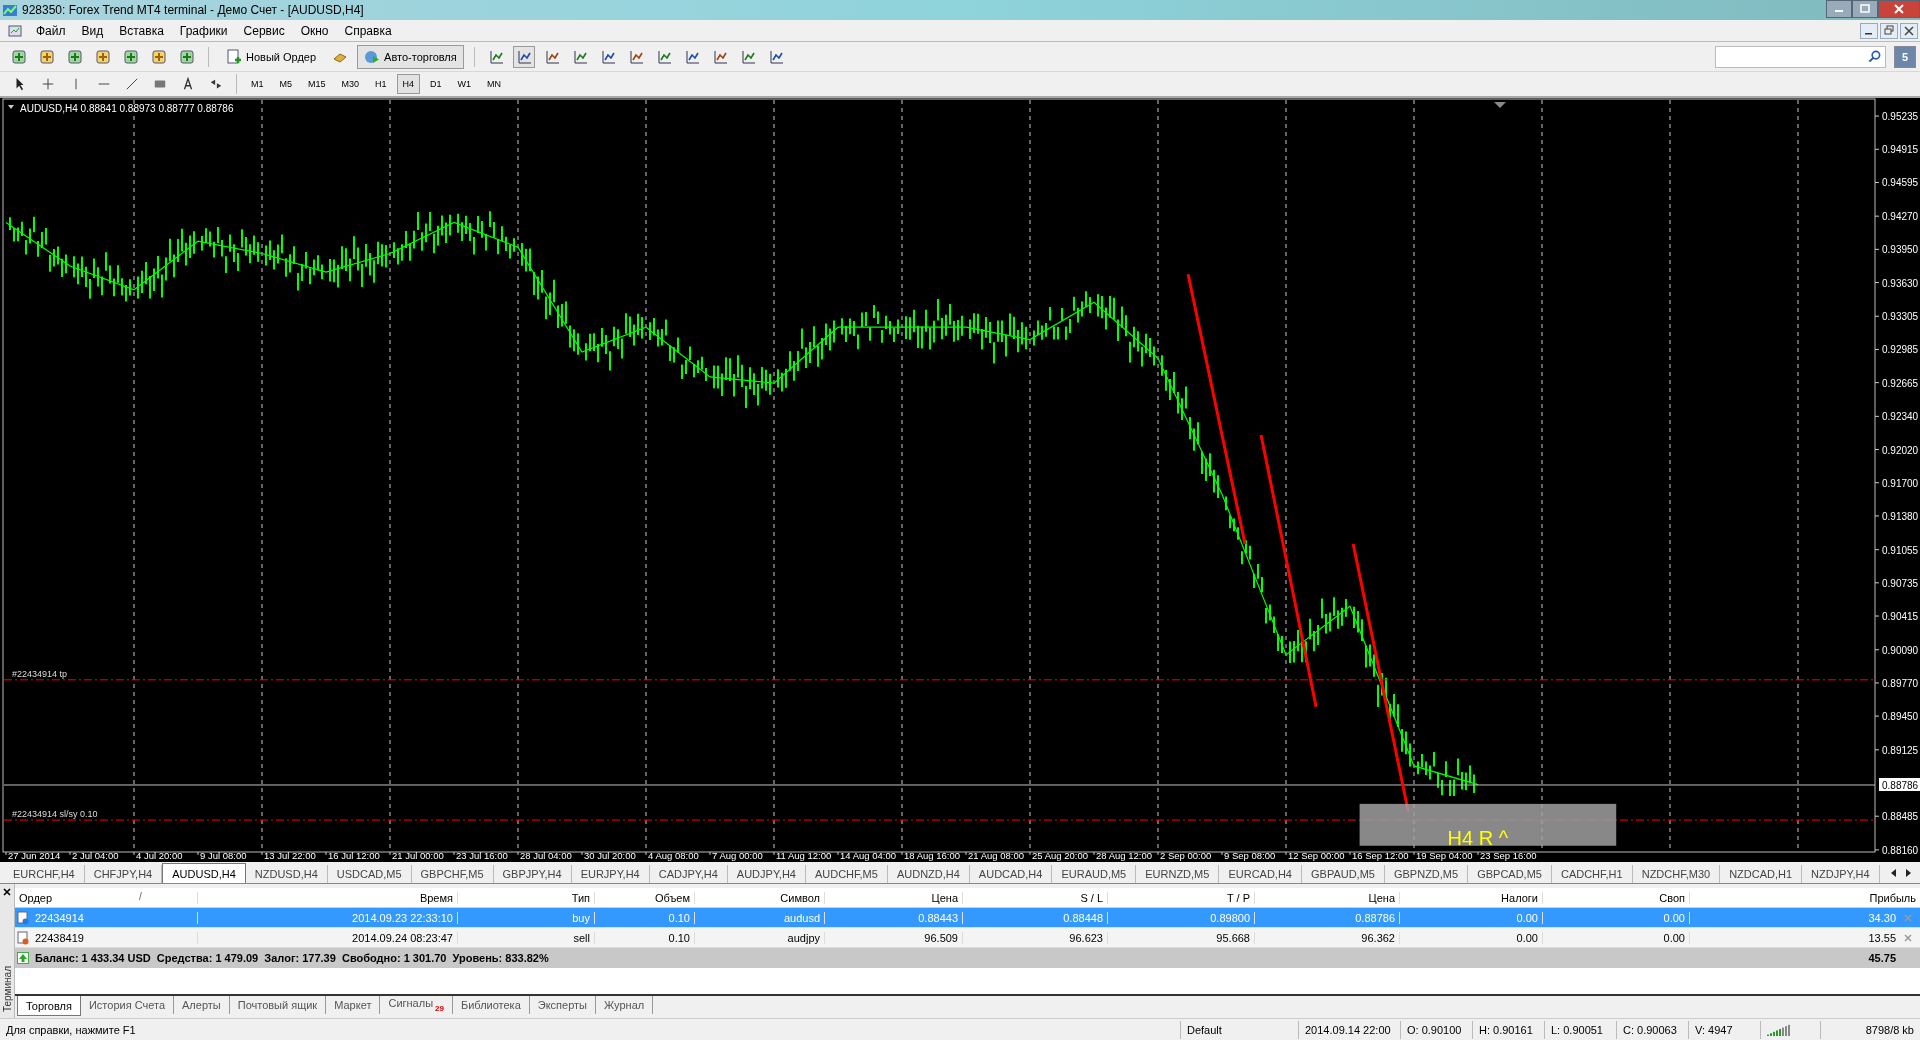  What do you see at coordinates (350, 84) in the screenshot?
I see `timeframe-button: M30` at bounding box center [350, 84].